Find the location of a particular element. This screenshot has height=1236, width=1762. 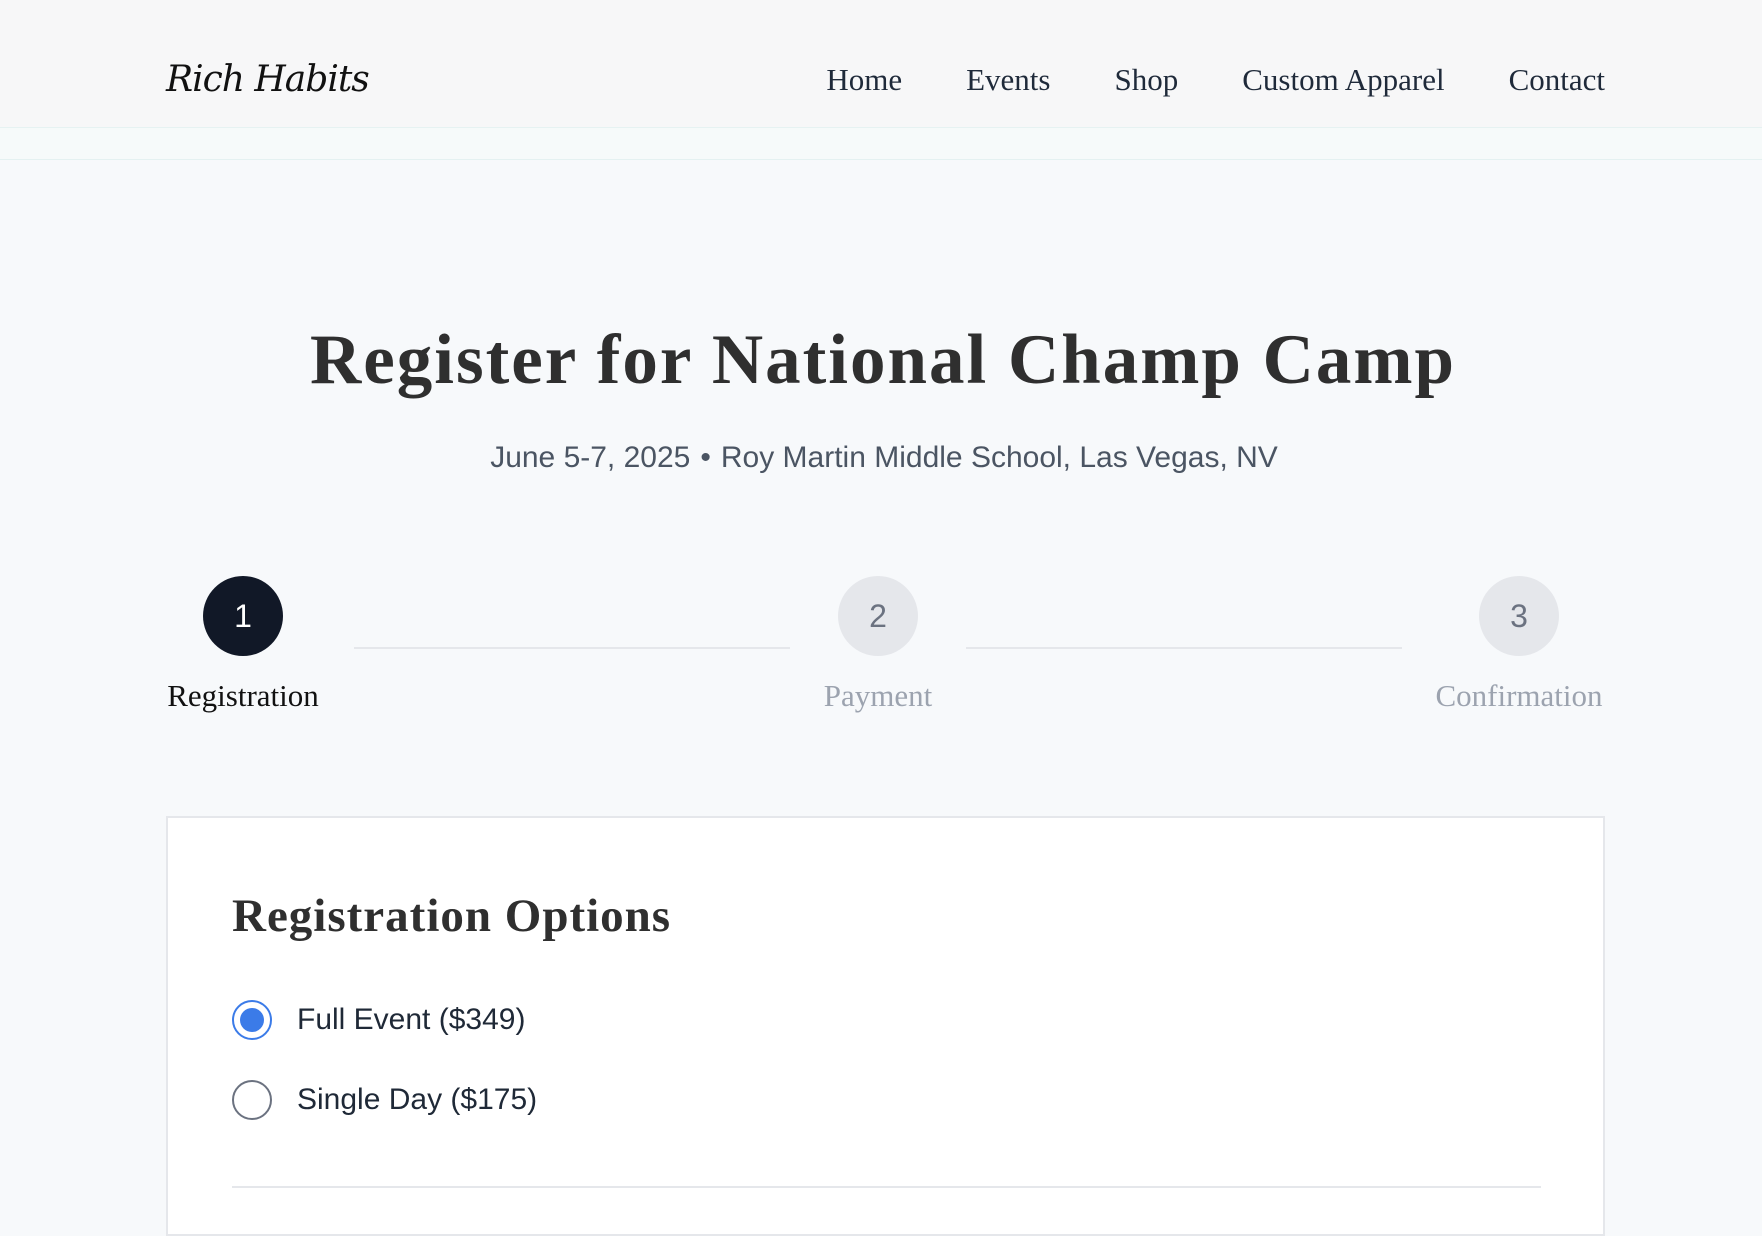

option-single-day: Single Day ($175) is located at coordinates (384, 1100).